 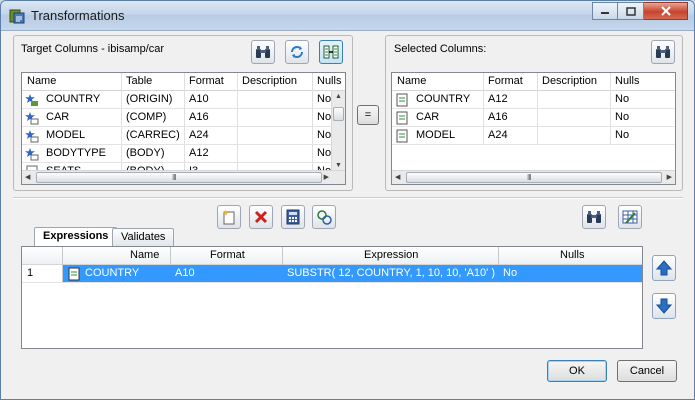 I want to click on find-expression-button, so click(x=594, y=217).